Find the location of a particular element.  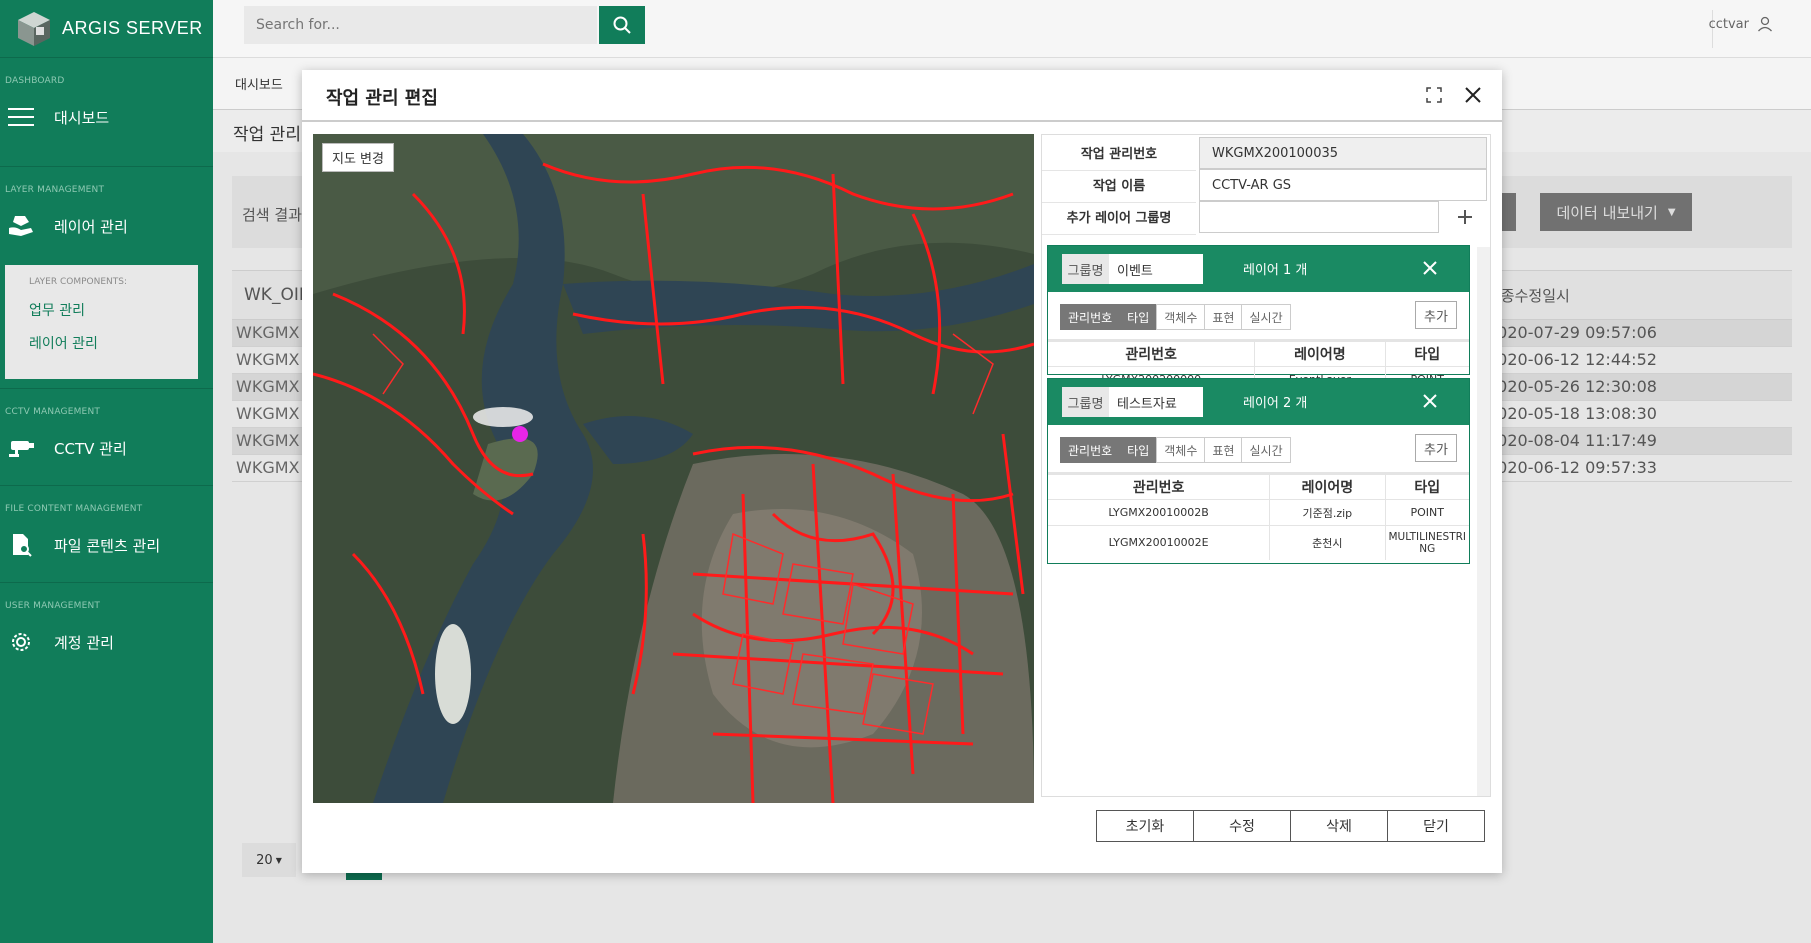

cell-type: MULTILINESTRING is located at coordinates (1427, 542).